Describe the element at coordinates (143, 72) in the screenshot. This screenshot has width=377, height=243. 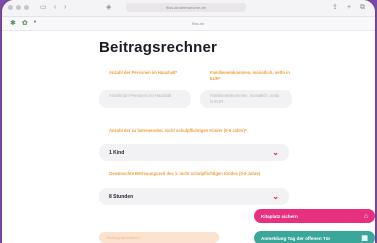
I see `persons-label: Anzahl der Personen im Haushalt*` at that location.